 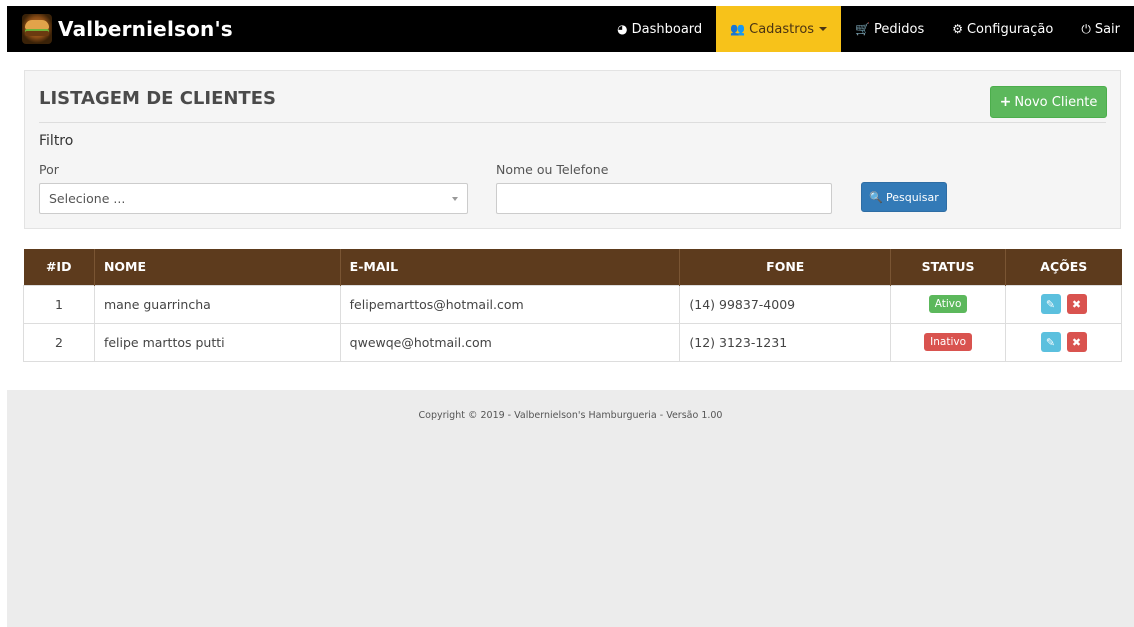 I want to click on nav-item-dashboard: ◕ Dashboard, so click(x=659, y=29).